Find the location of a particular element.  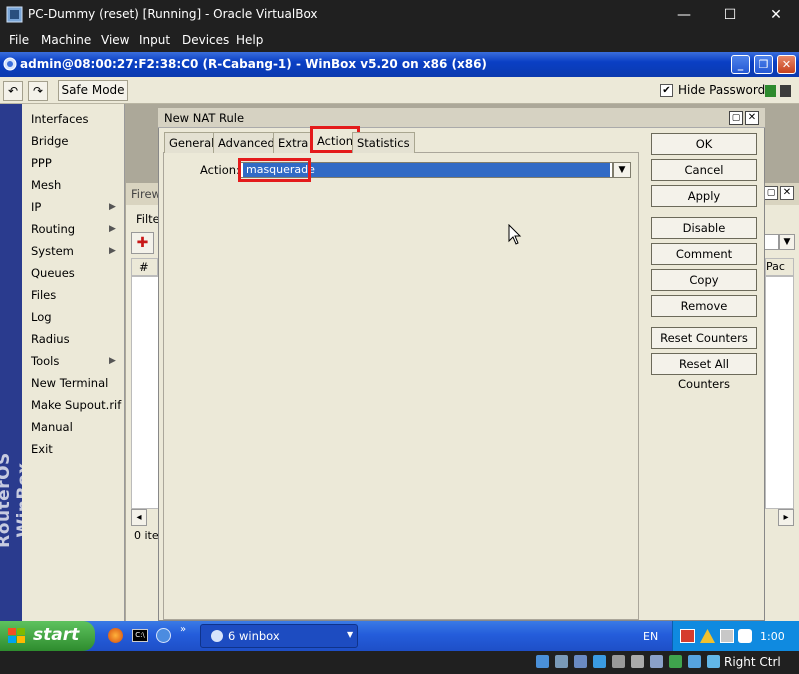

tab-advanced: Advanced is located at coordinates (246, 142).